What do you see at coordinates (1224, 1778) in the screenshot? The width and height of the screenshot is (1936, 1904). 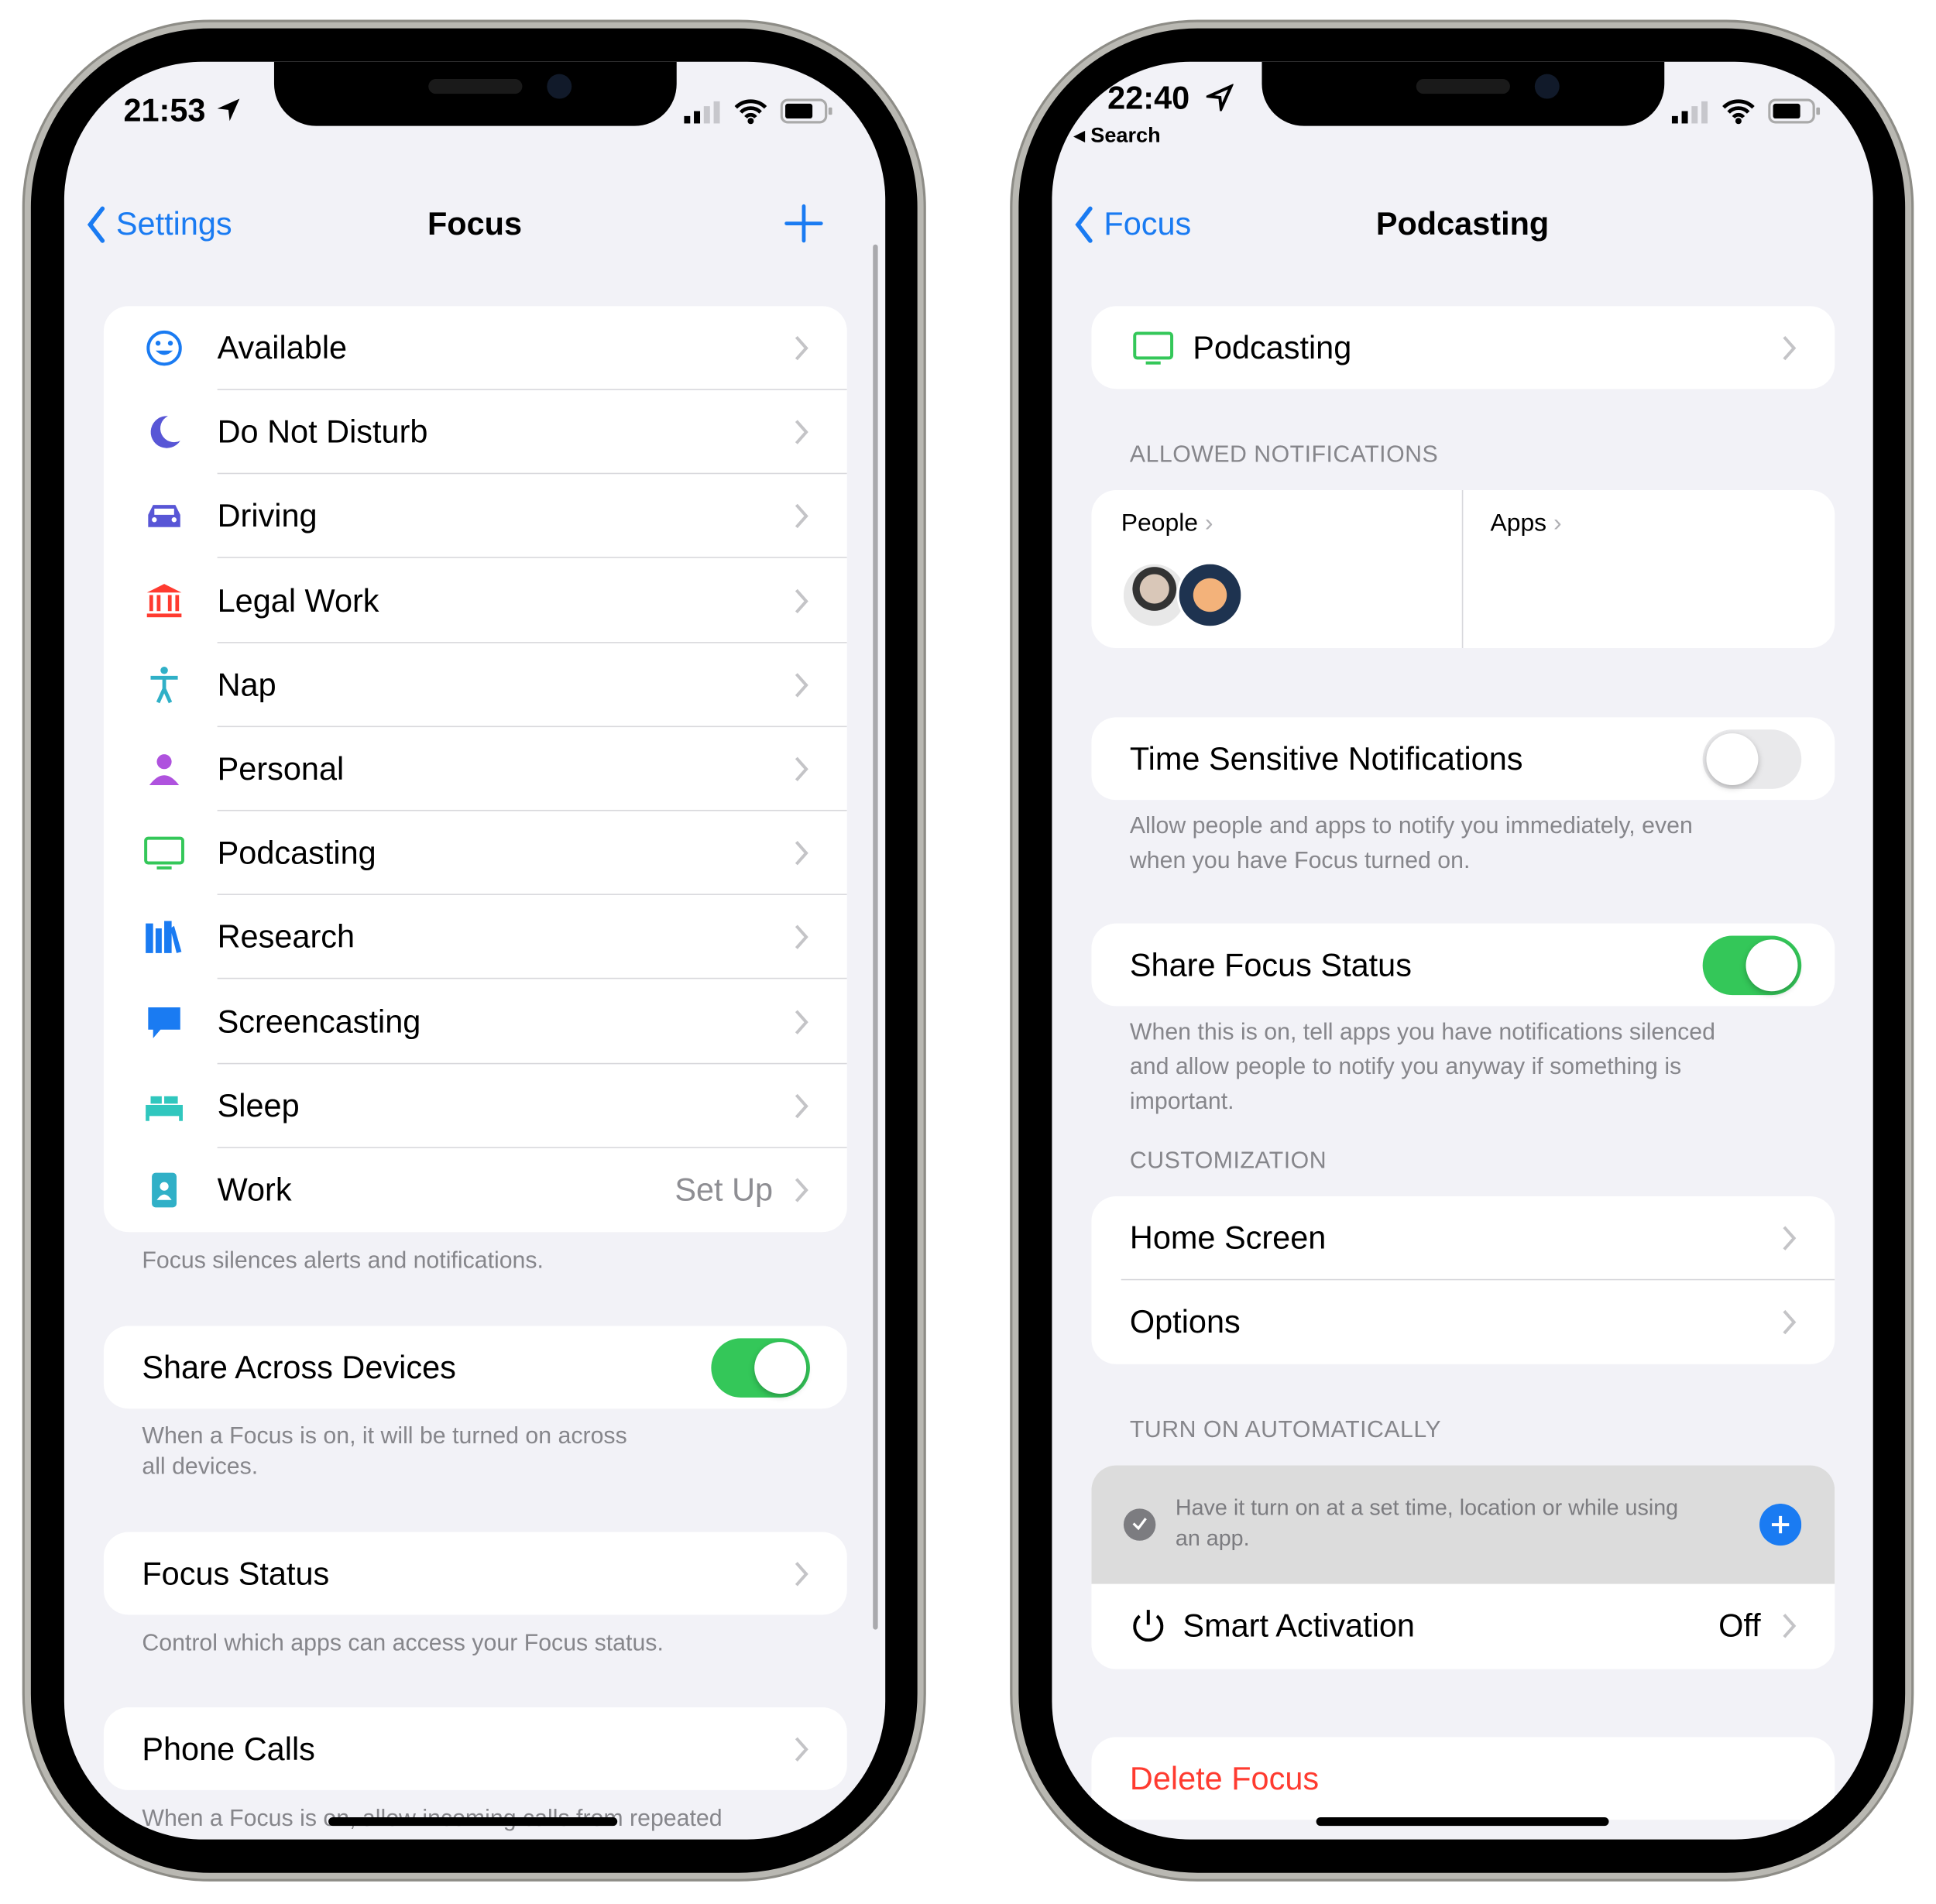 I see `delete-focus-label: Delete Focus` at bounding box center [1224, 1778].